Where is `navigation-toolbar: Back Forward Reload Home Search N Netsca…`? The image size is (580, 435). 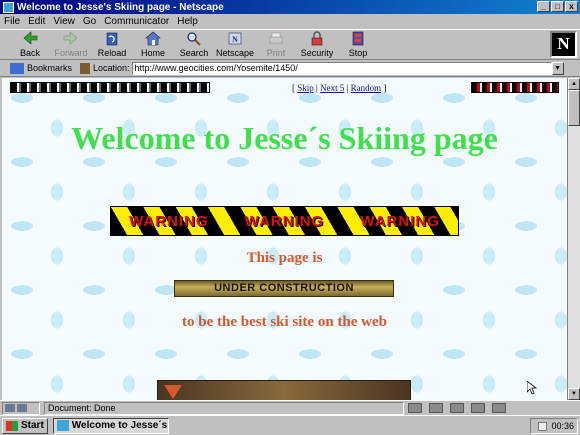 navigation-toolbar: Back Forward Reload Home Search N Netsca… is located at coordinates (290, 44).